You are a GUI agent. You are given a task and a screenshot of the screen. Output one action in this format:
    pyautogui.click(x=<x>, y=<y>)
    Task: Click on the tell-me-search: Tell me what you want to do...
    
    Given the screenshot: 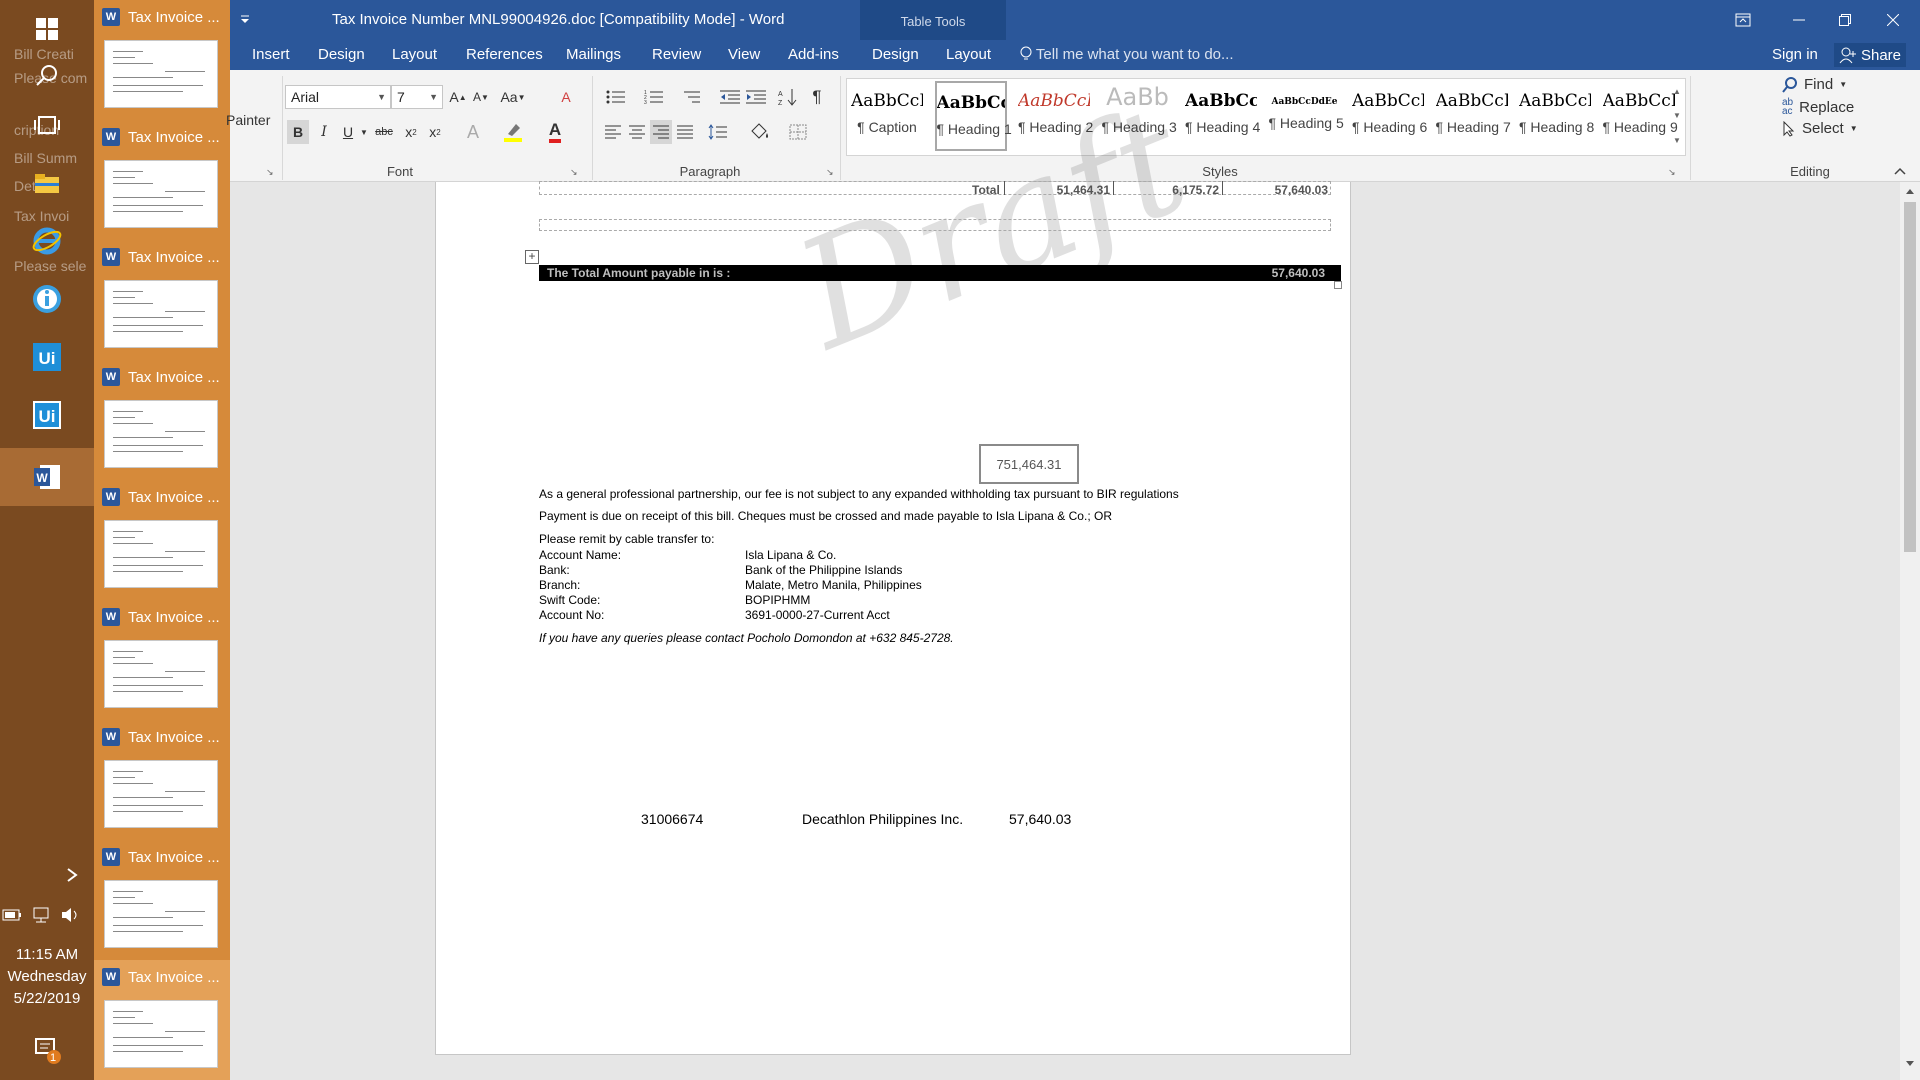 What is the action you would take?
    pyautogui.click(x=1127, y=54)
    